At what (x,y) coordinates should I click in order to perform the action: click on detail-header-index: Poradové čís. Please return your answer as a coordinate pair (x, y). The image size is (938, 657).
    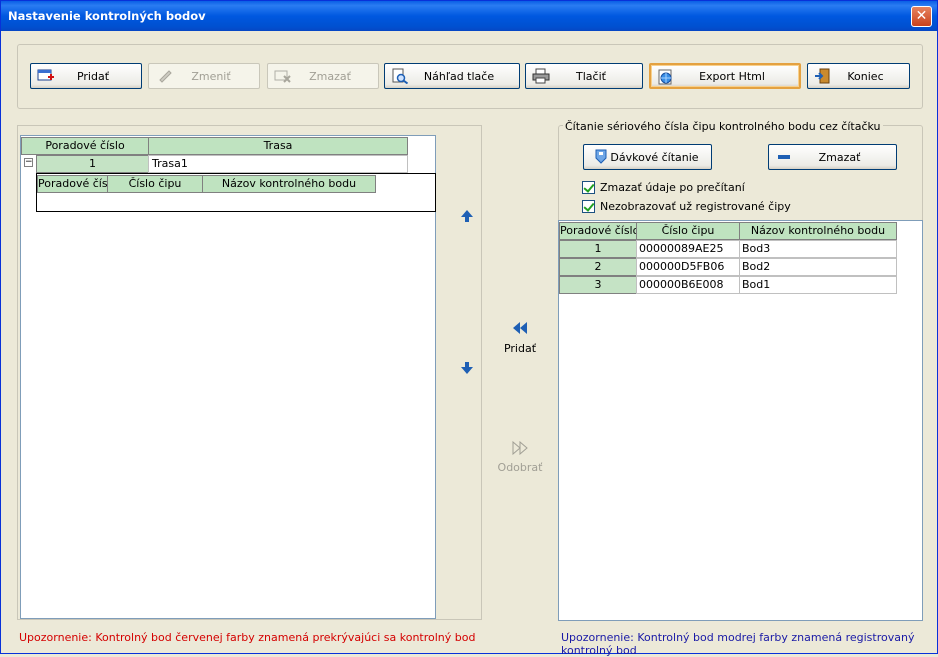
    Looking at the image, I should click on (72, 184).